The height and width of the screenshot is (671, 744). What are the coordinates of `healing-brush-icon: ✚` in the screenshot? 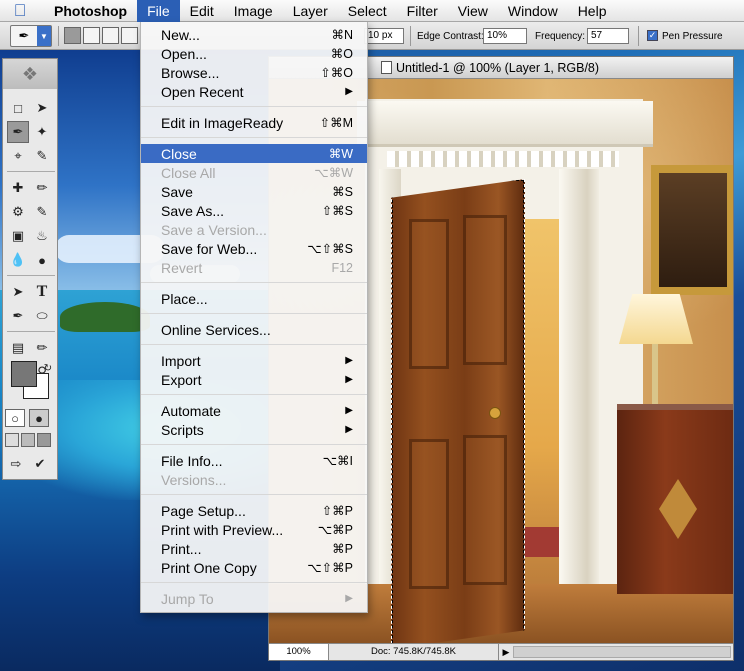 It's located at (18, 188).